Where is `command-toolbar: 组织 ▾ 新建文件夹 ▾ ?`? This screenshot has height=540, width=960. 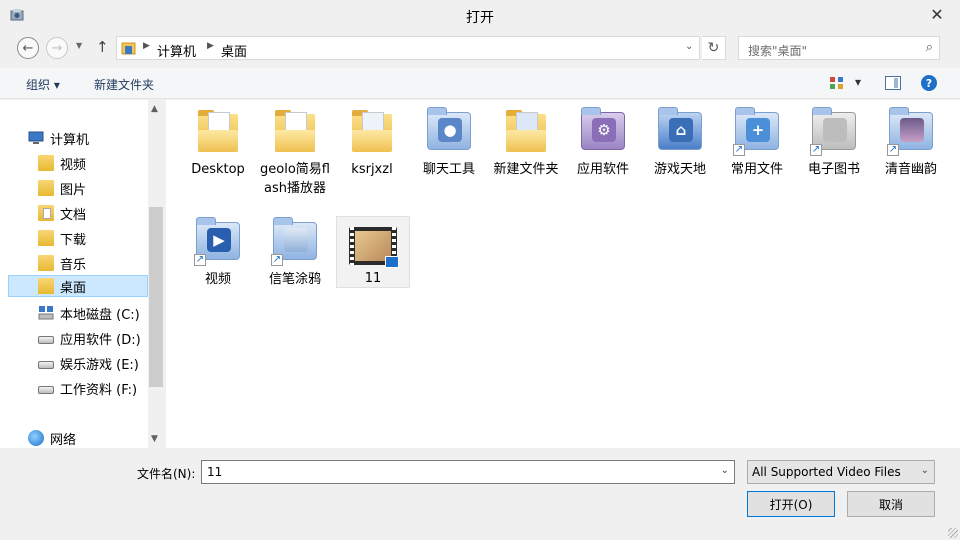
command-toolbar: 组织 ▾ 新建文件夹 ▾ ? is located at coordinates (480, 83).